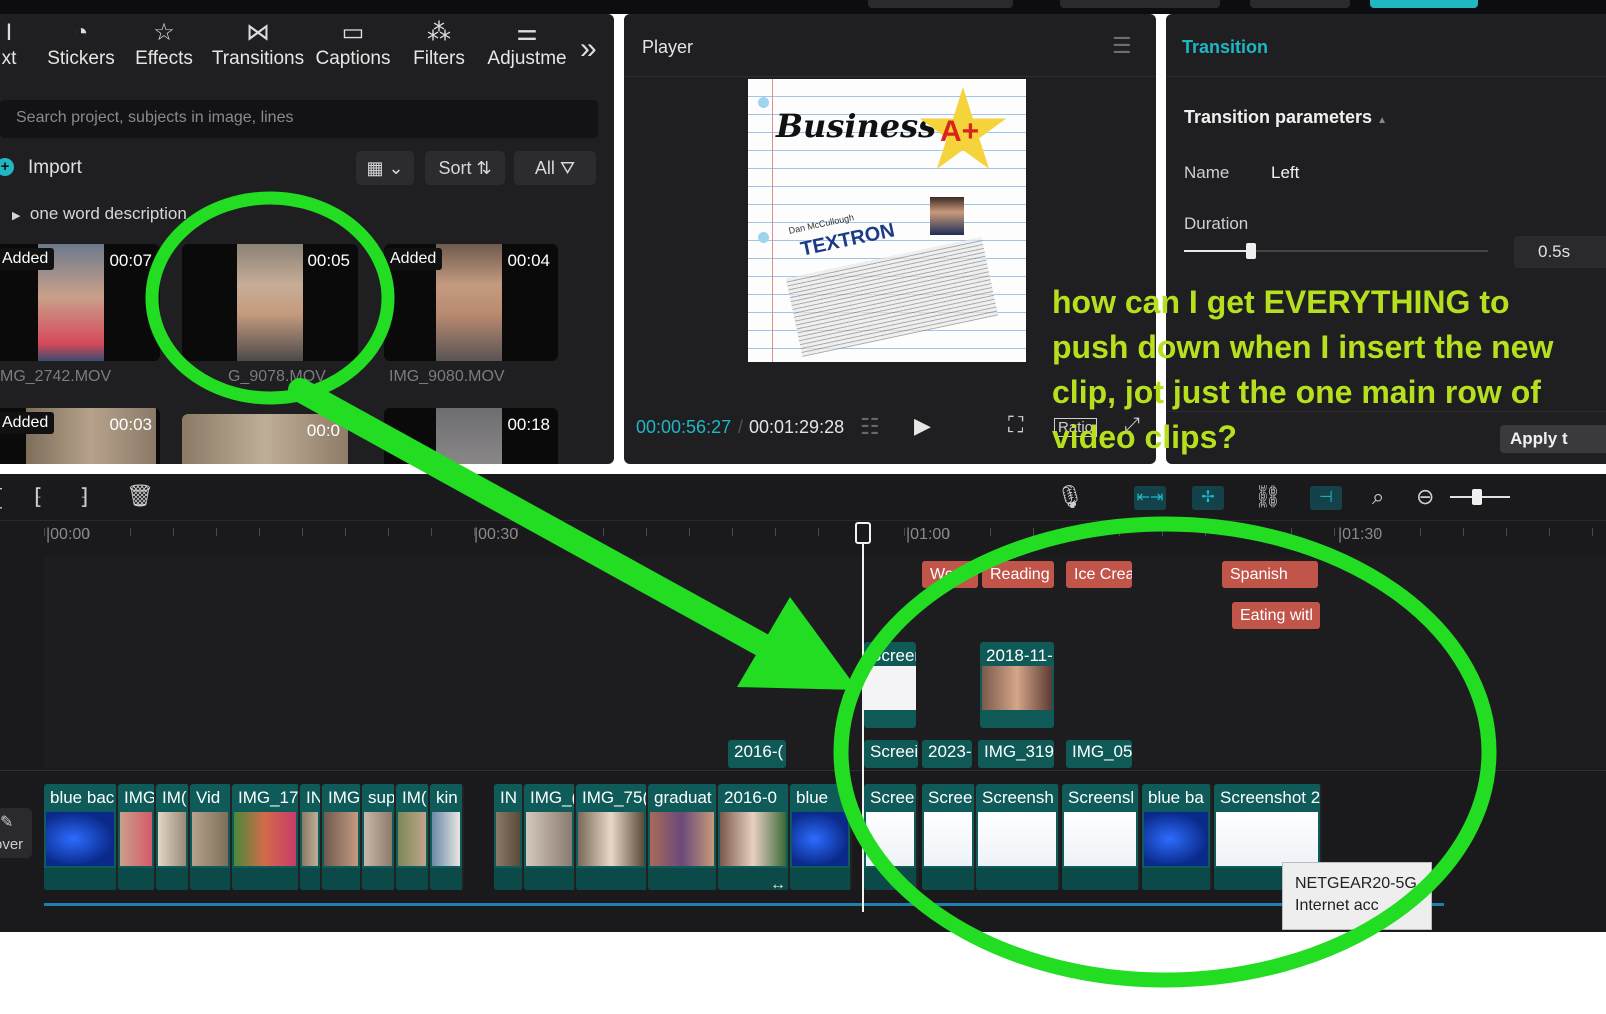  Describe the element at coordinates (270, 298) in the screenshot. I see `highlight-circle-media` at that location.